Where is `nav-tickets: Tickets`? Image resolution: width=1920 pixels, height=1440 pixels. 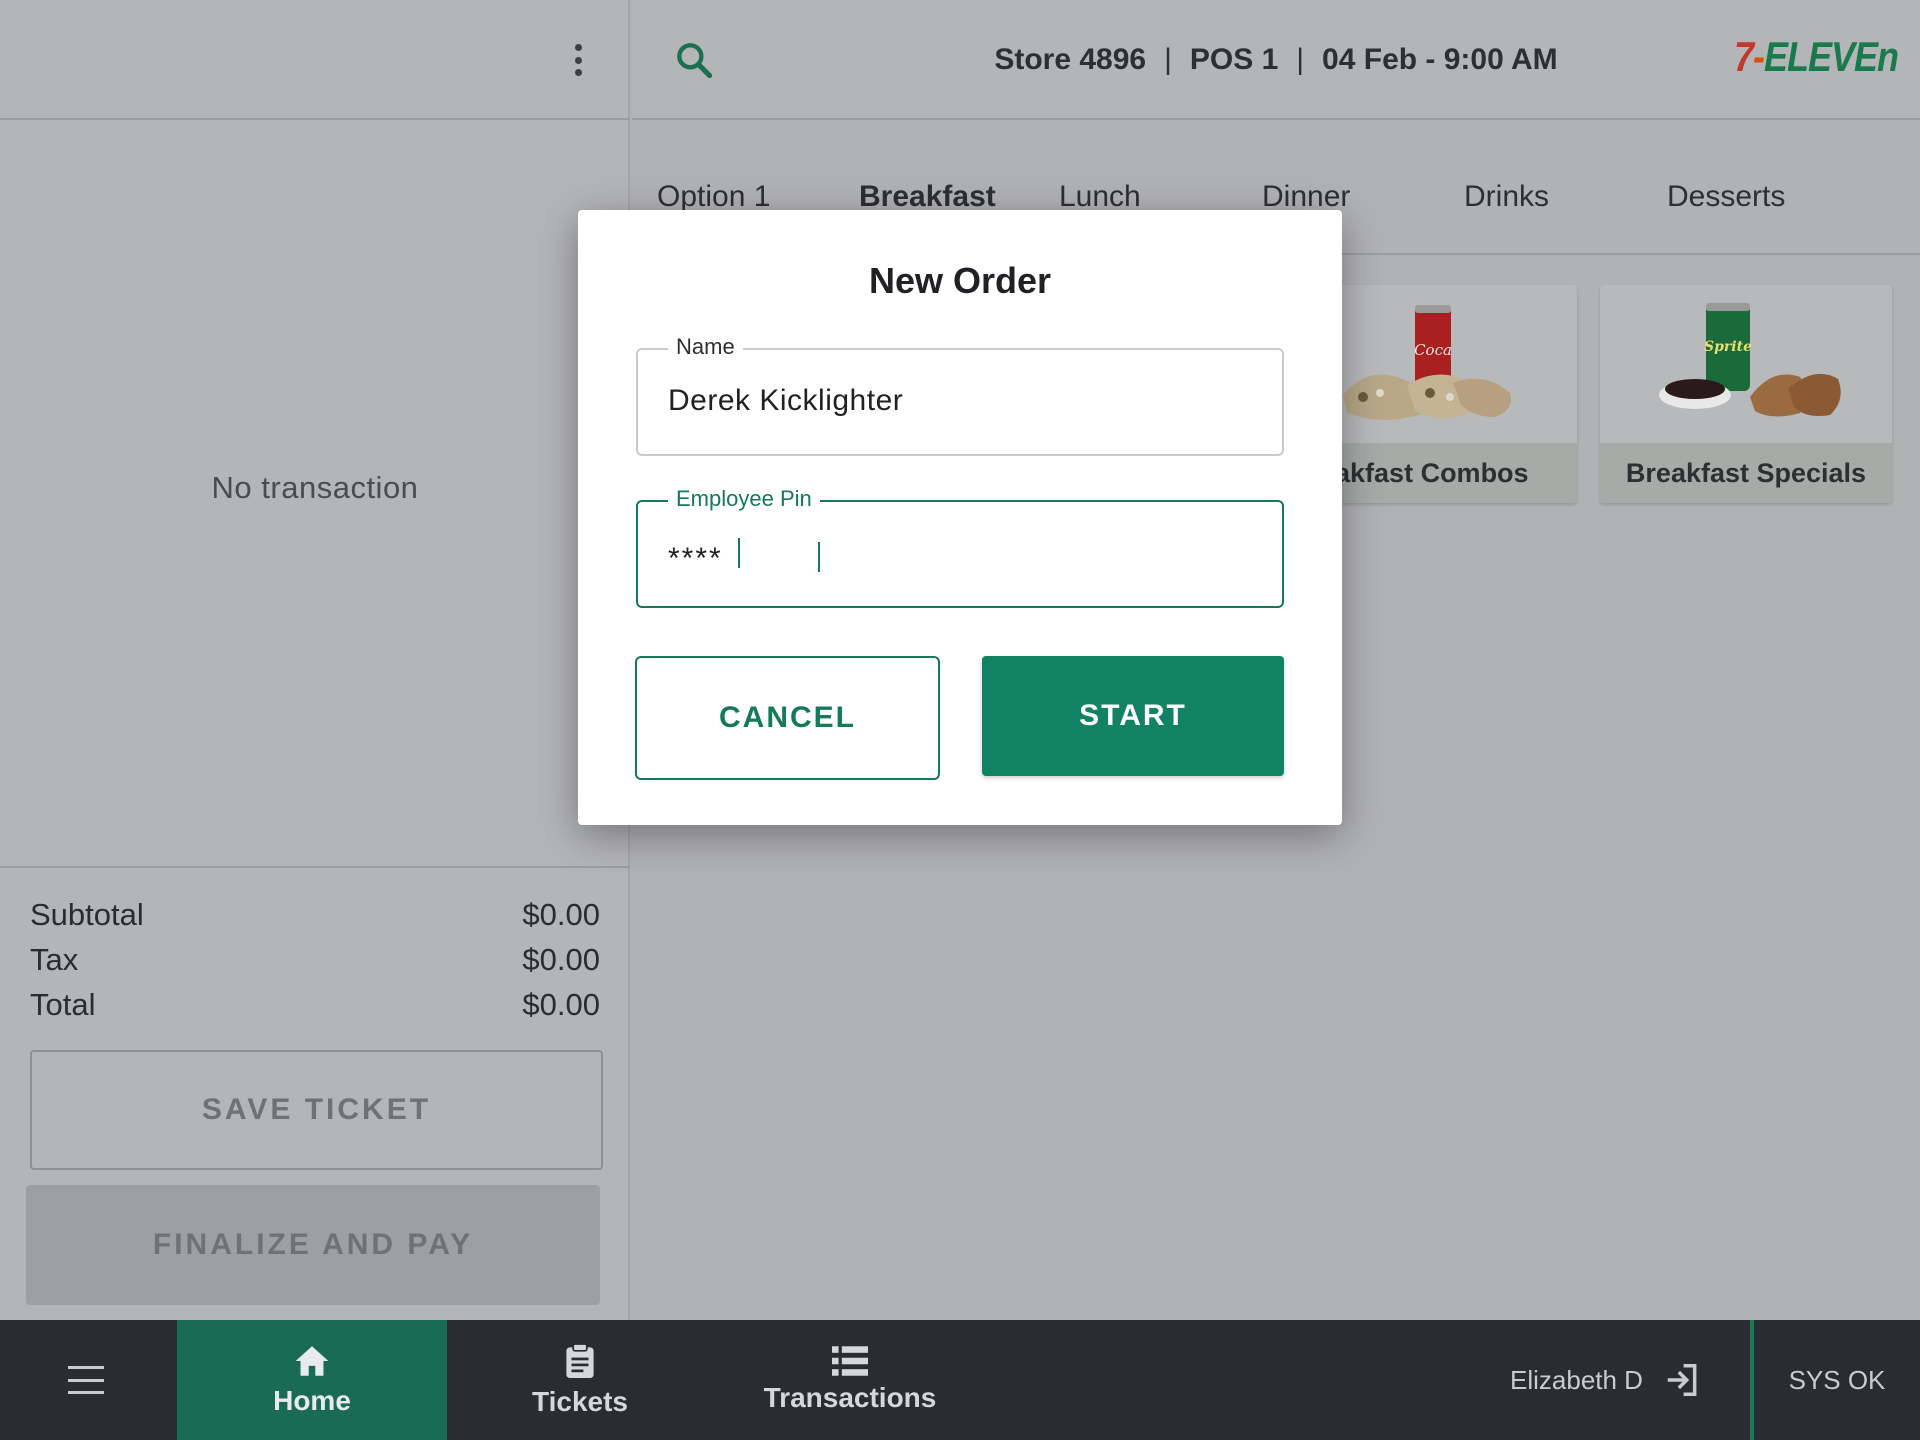
nav-tickets: Tickets is located at coordinates (580, 1380).